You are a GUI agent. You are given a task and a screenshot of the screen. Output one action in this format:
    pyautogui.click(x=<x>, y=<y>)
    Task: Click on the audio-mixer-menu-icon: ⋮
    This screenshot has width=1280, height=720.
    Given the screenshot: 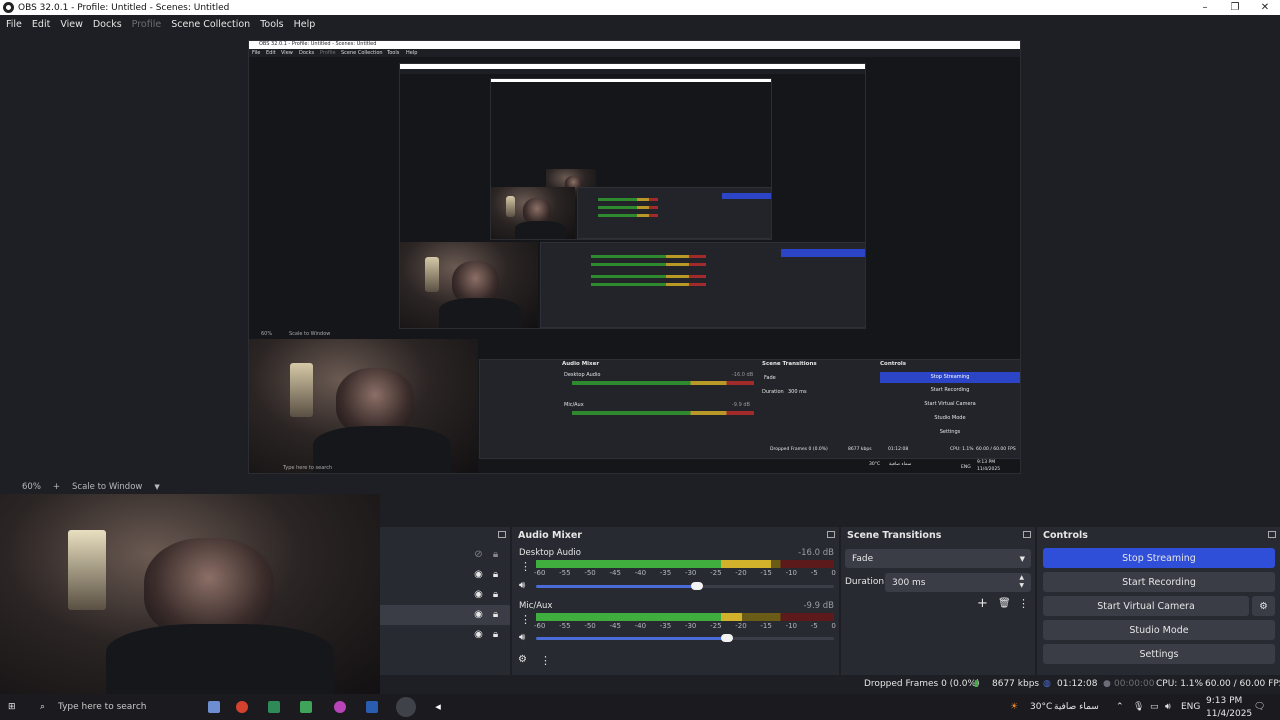 What is the action you would take?
    pyautogui.click(x=545, y=660)
    